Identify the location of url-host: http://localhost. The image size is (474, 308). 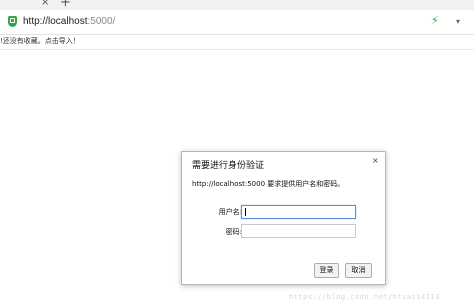
(55, 21).